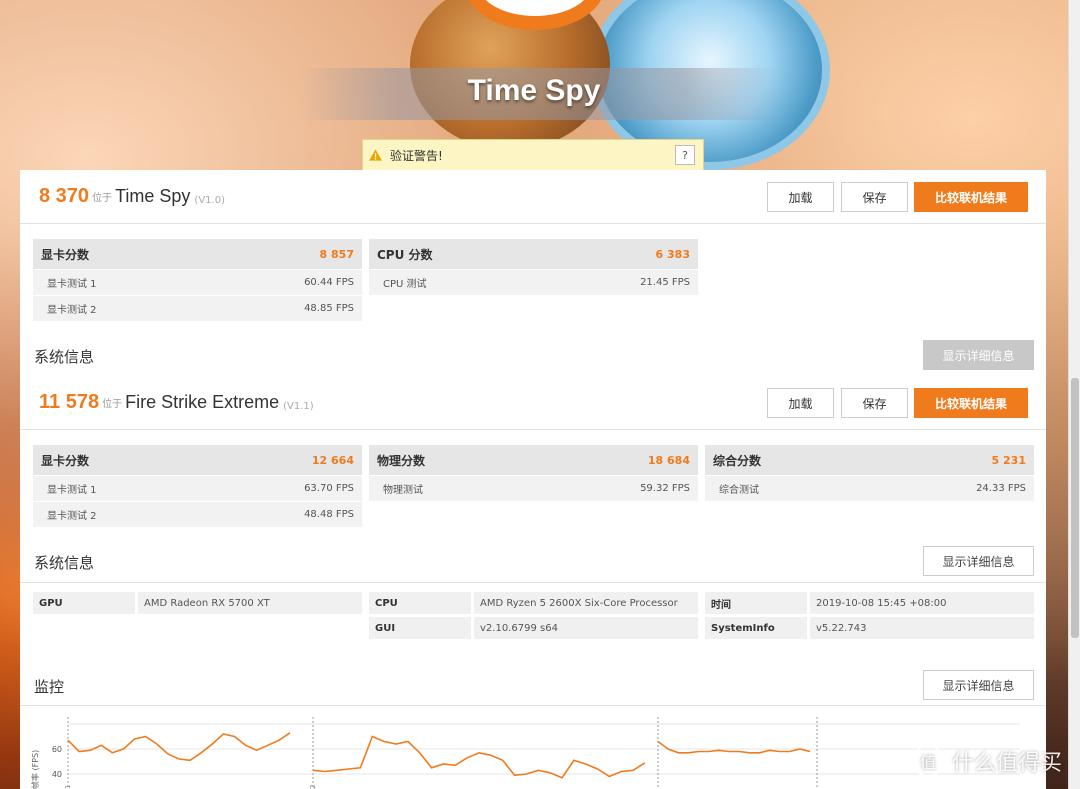 The image size is (1080, 789). I want to click on sub-test-row: 显卡测试 1 63.70 FPS, so click(197, 488).